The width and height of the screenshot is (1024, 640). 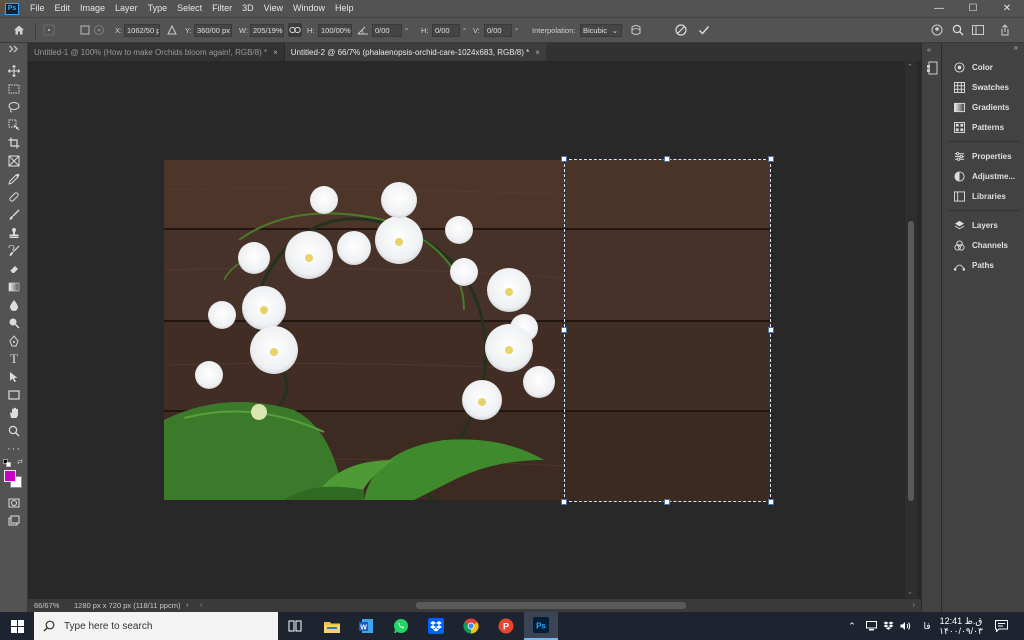 I want to click on vertical-skew-field: 0/00, so click(x=498, y=30).